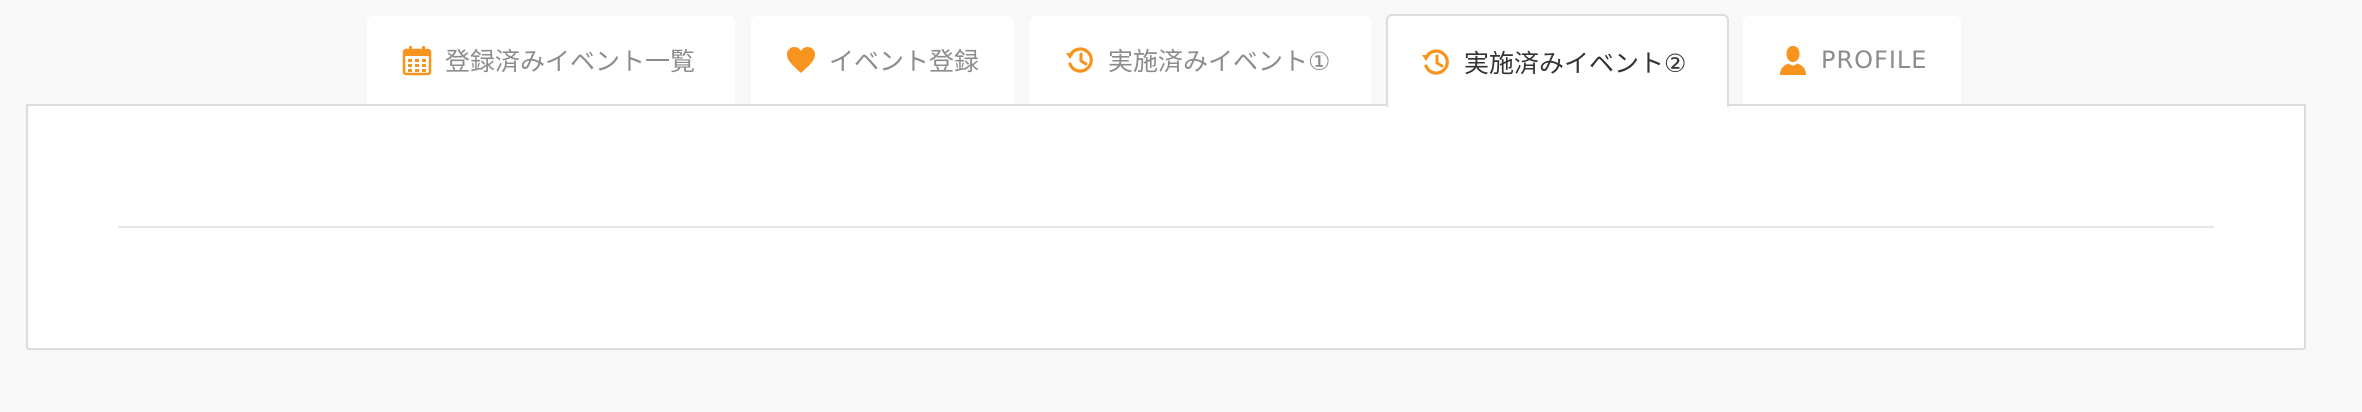  I want to click on tab-profile: PROFILE, so click(1852, 60).